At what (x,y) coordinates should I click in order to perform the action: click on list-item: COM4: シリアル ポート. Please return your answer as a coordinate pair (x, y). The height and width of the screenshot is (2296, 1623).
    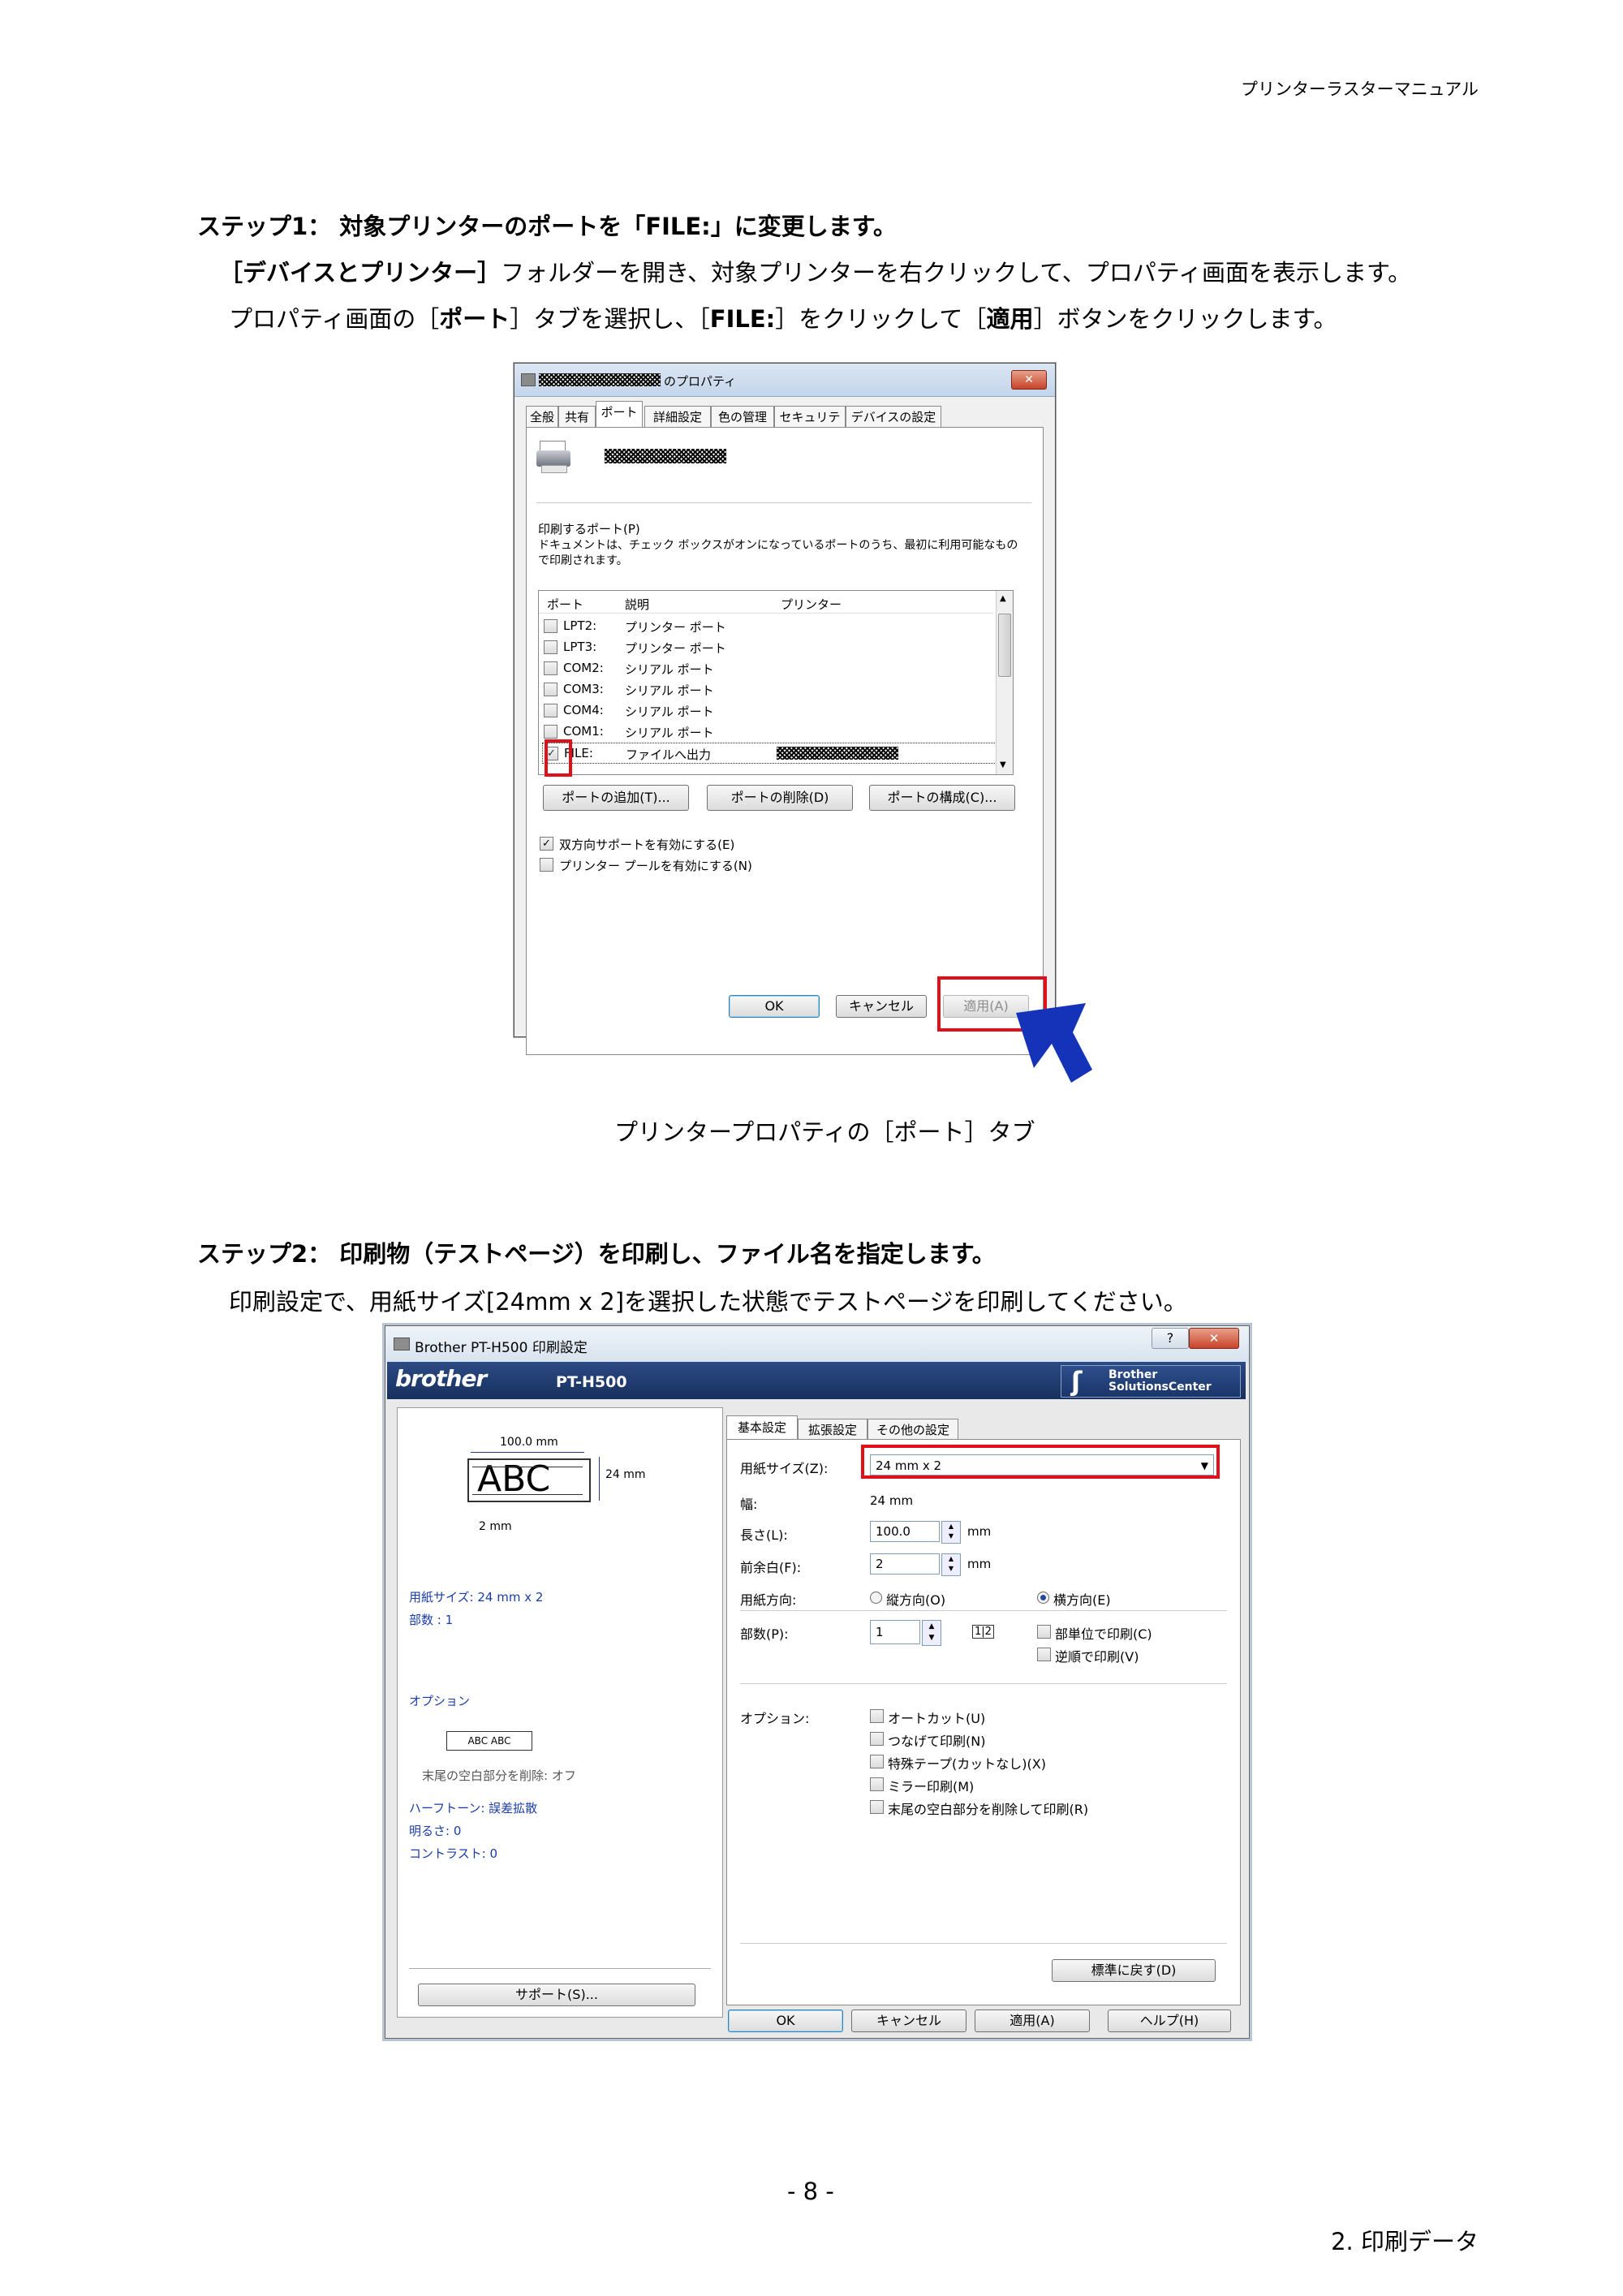
    Looking at the image, I should click on (767, 710).